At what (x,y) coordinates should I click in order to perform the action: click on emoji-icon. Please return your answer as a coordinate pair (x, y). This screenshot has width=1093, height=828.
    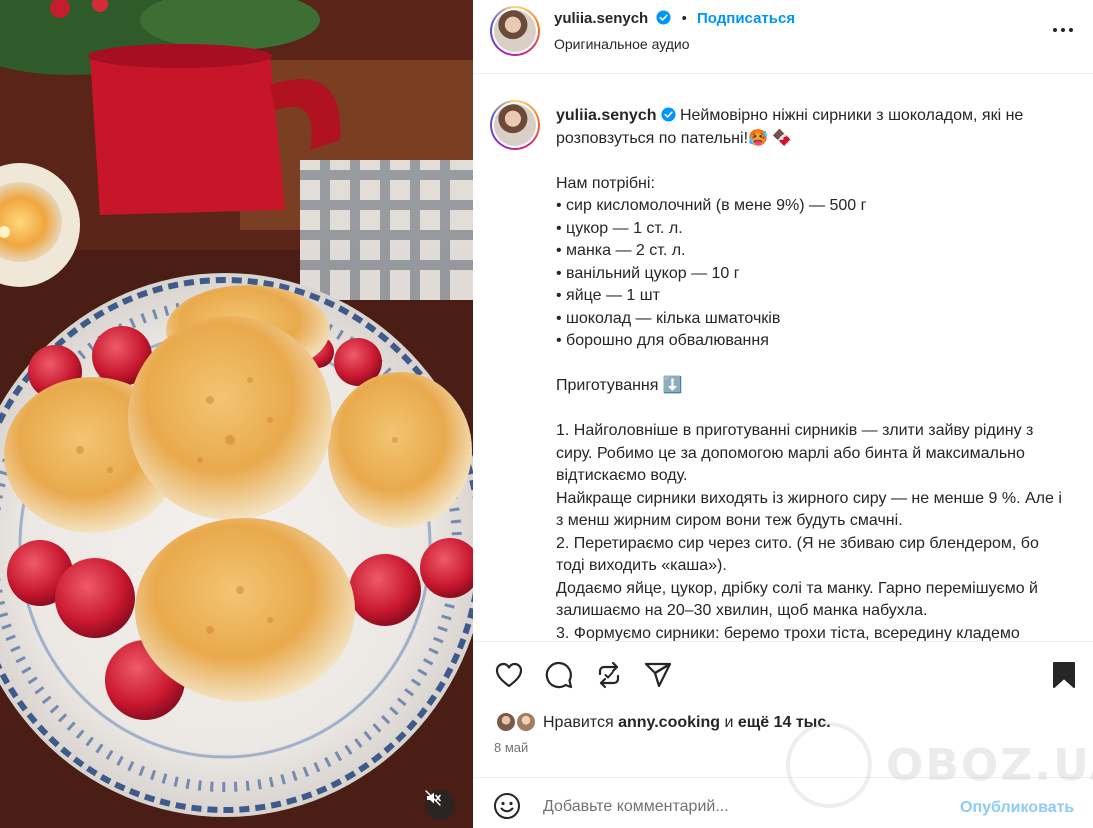
    Looking at the image, I should click on (507, 806).